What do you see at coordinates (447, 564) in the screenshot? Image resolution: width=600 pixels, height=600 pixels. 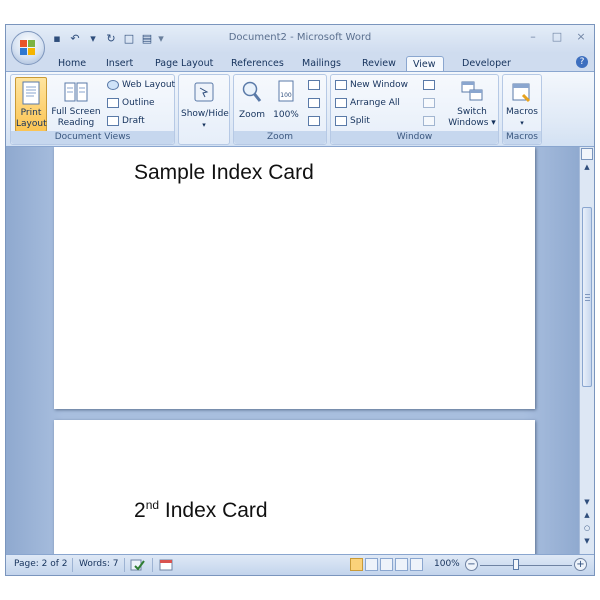 I see `zoom-level-status: 100%` at bounding box center [447, 564].